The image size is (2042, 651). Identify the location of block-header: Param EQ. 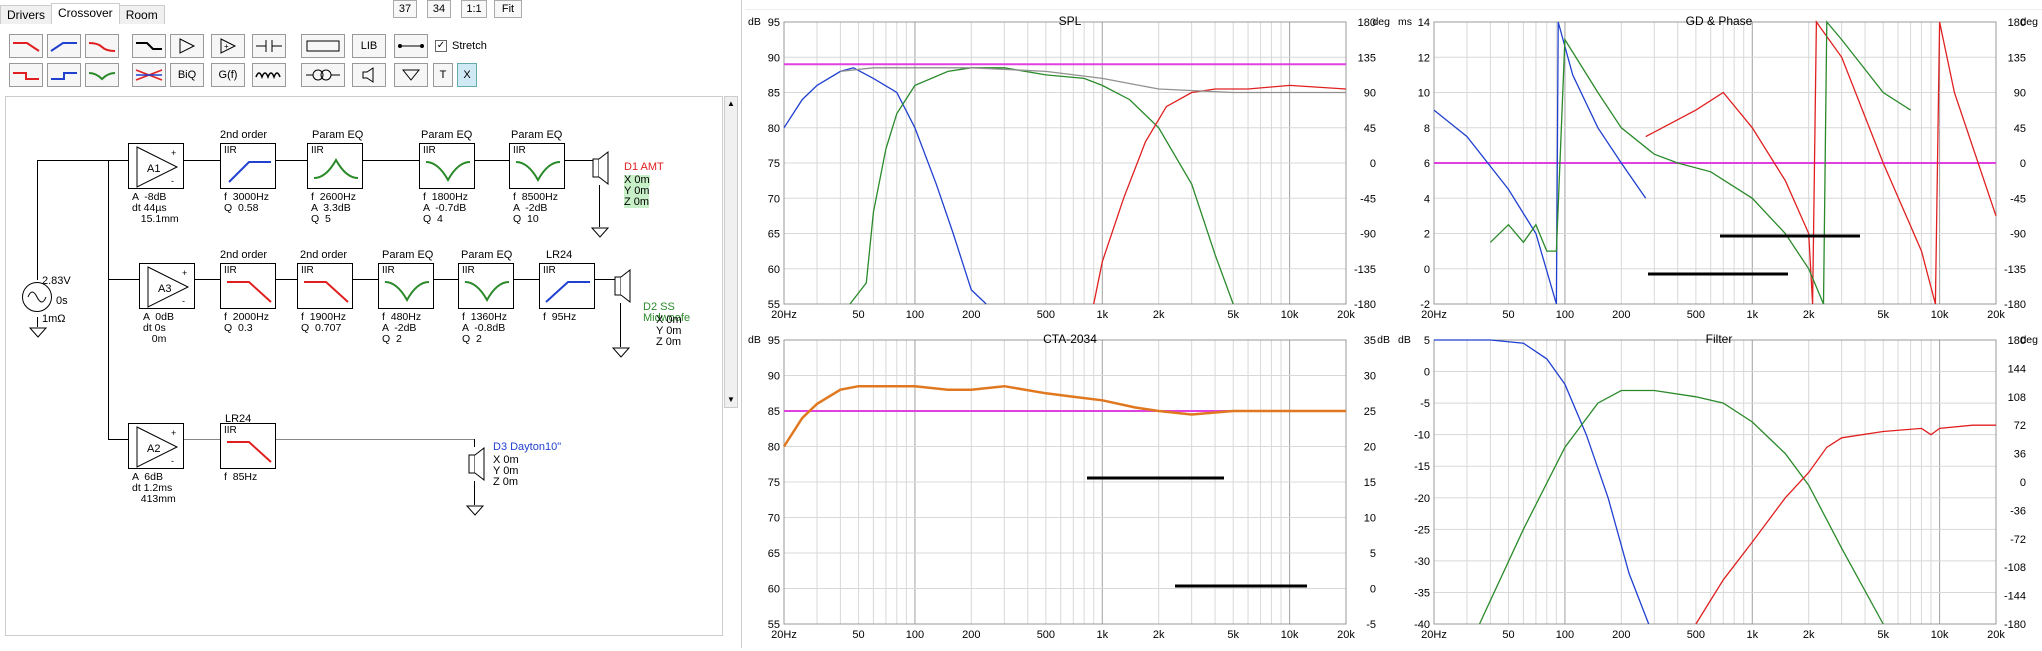
(537, 135).